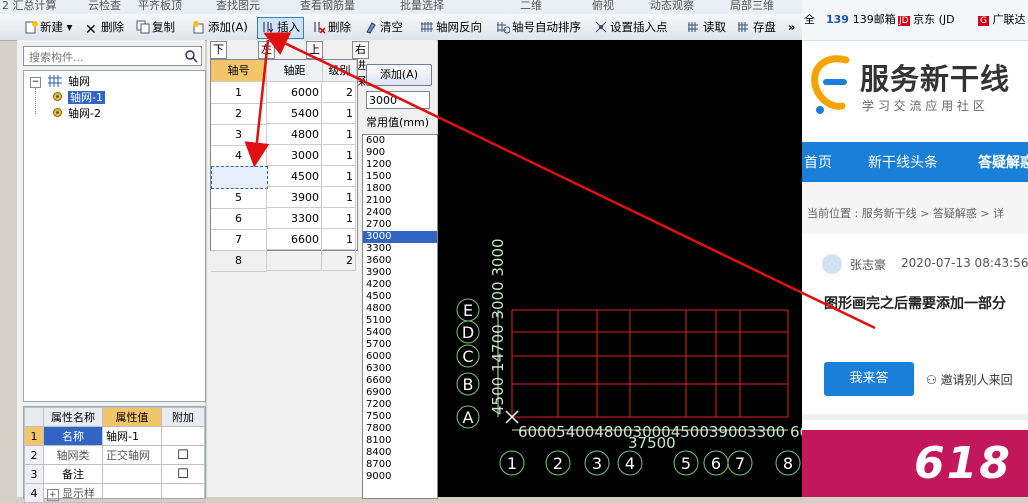  Describe the element at coordinates (752, 6) in the screenshot. I see `local-3d-item: 局部三维` at that location.